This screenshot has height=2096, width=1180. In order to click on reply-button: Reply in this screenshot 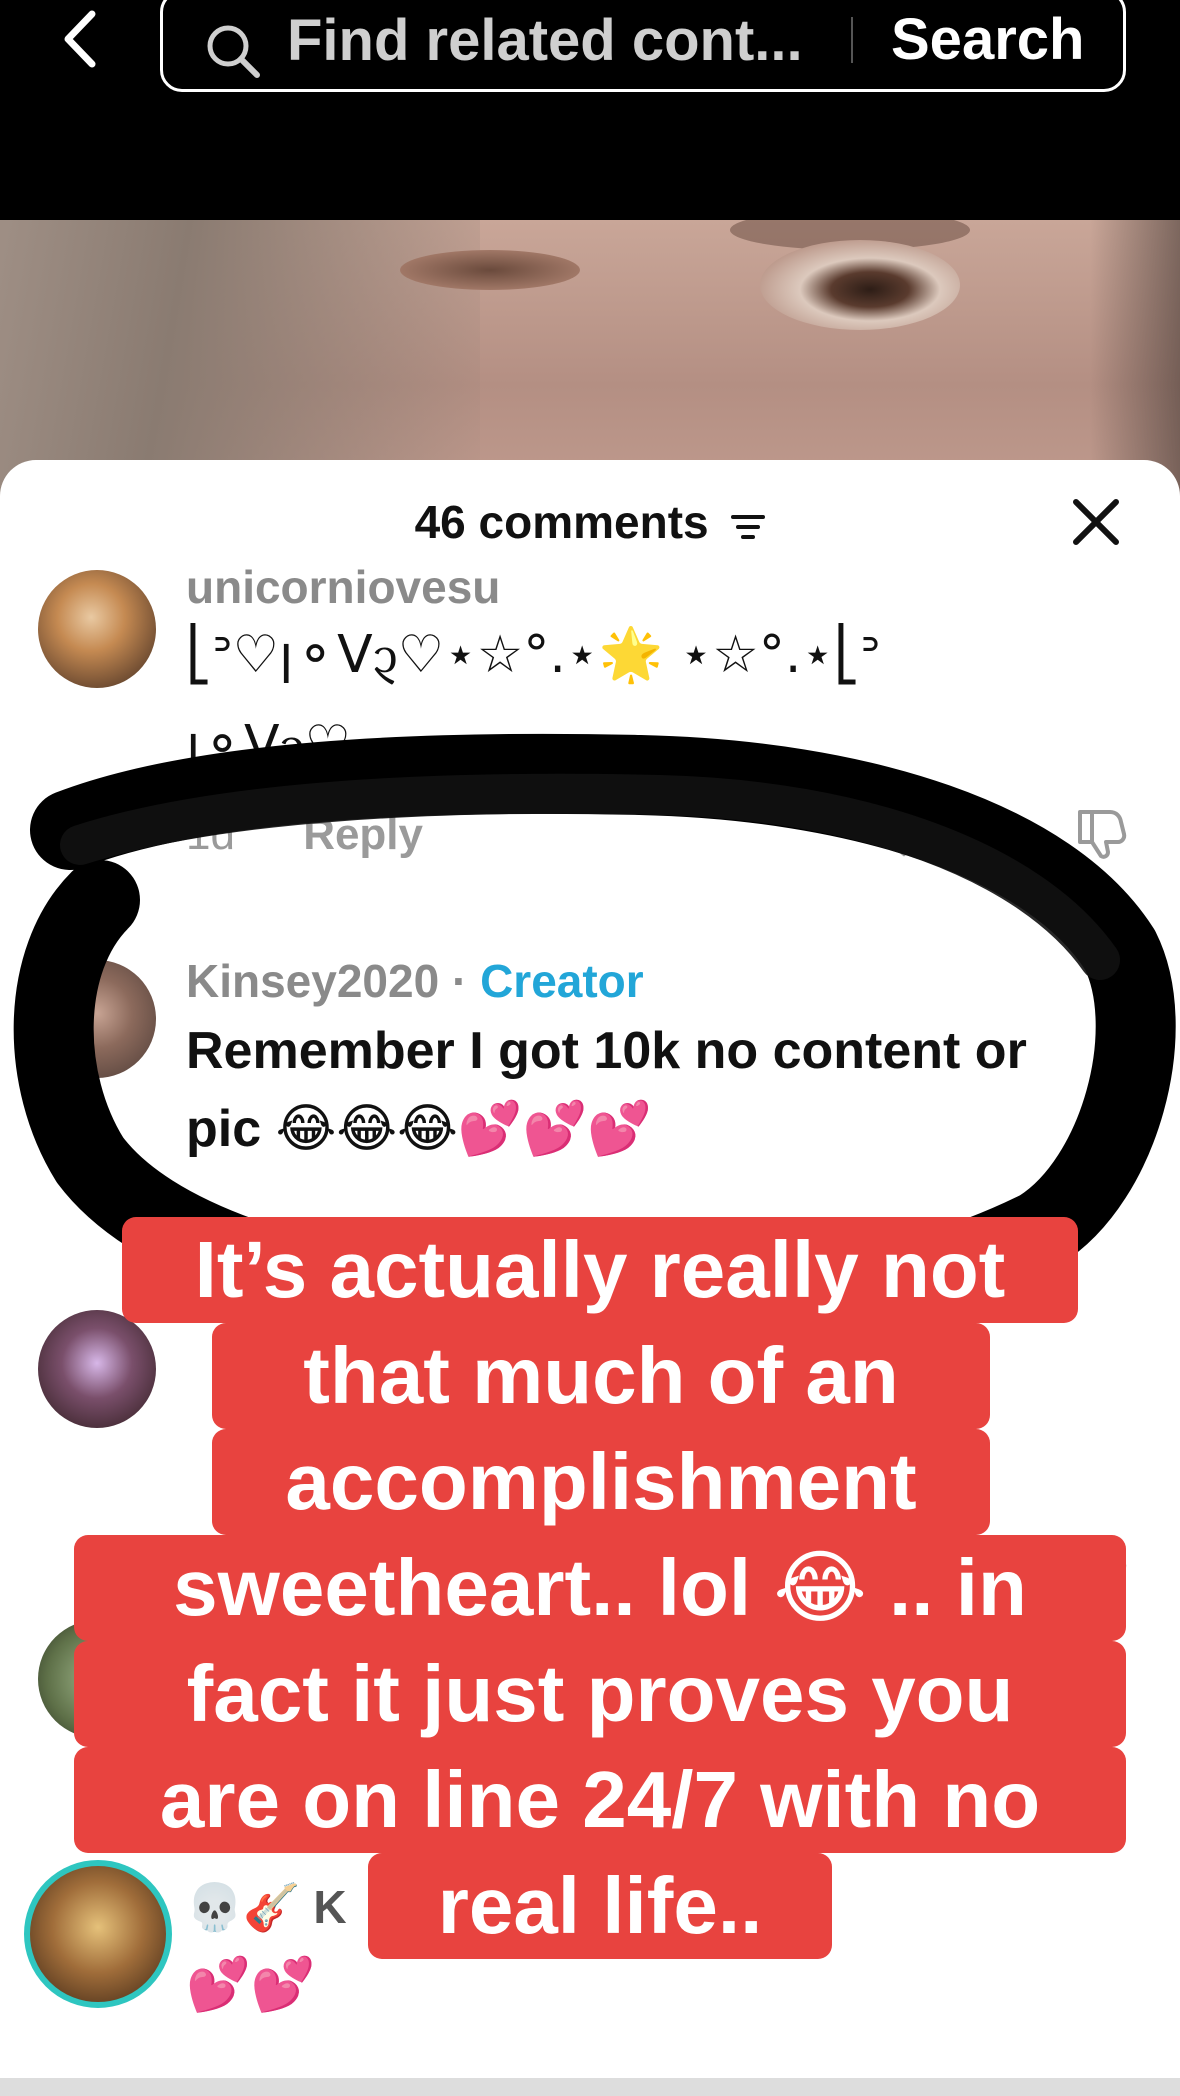, I will do `click(363, 834)`.